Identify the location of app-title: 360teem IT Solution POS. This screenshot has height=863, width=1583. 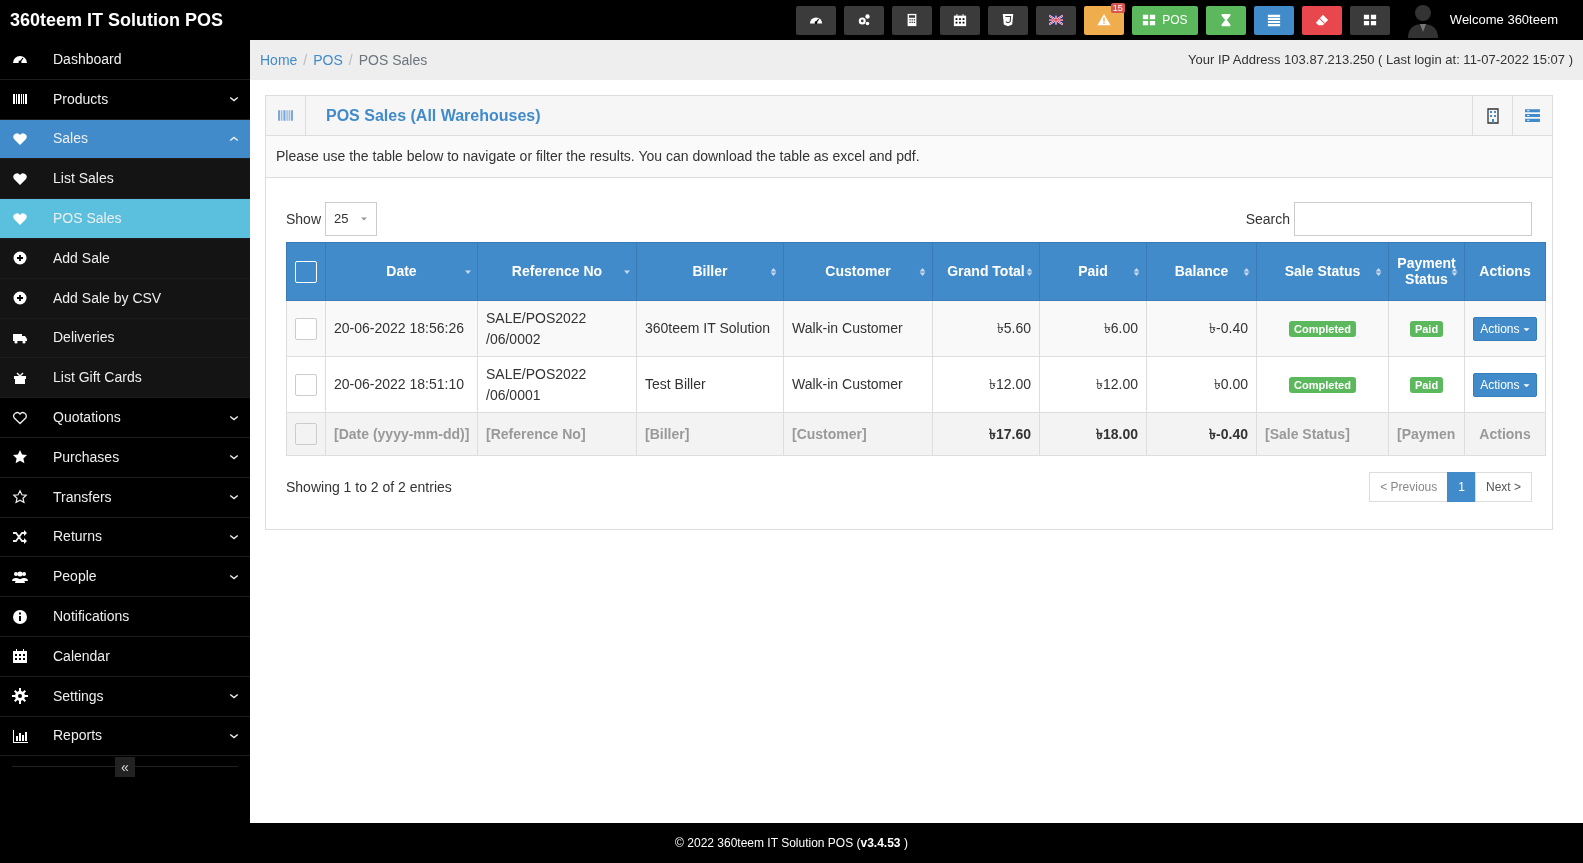
(117, 20).